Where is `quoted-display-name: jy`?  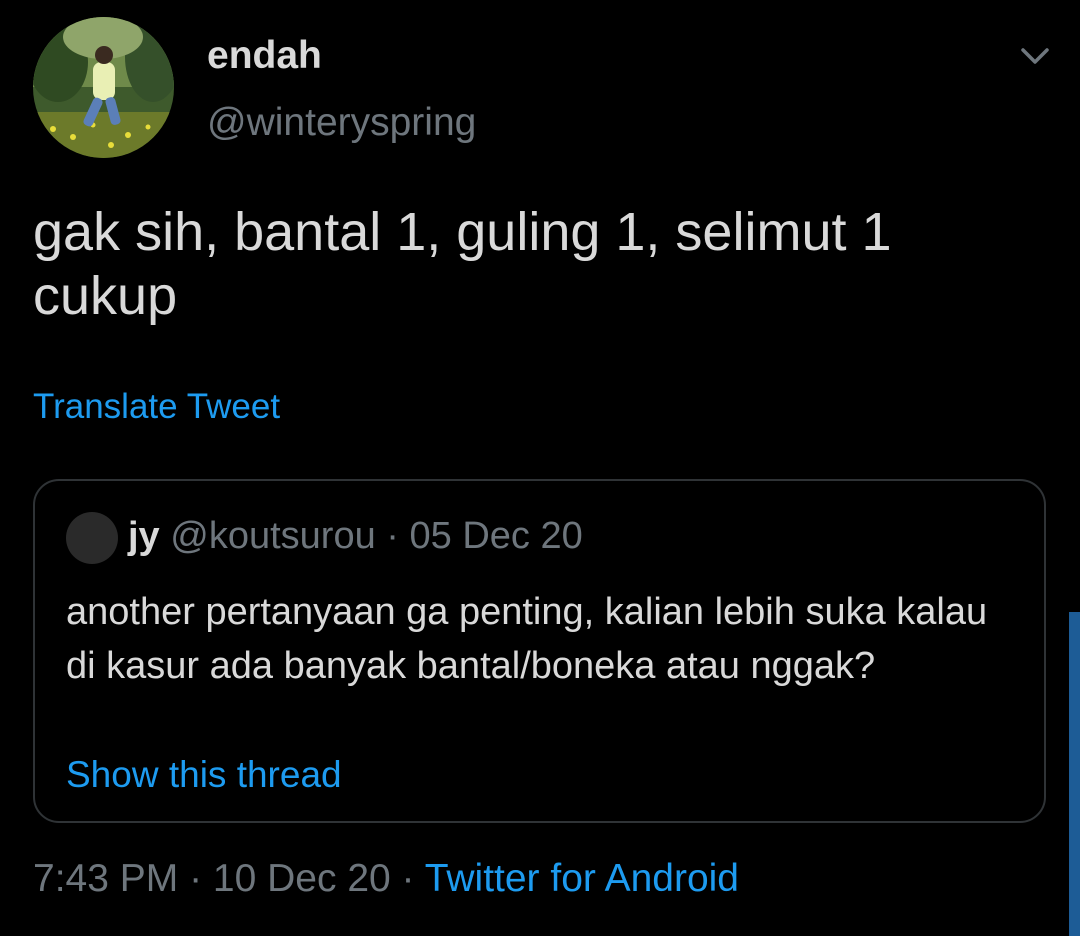 quoted-display-name: jy is located at coordinates (144, 536).